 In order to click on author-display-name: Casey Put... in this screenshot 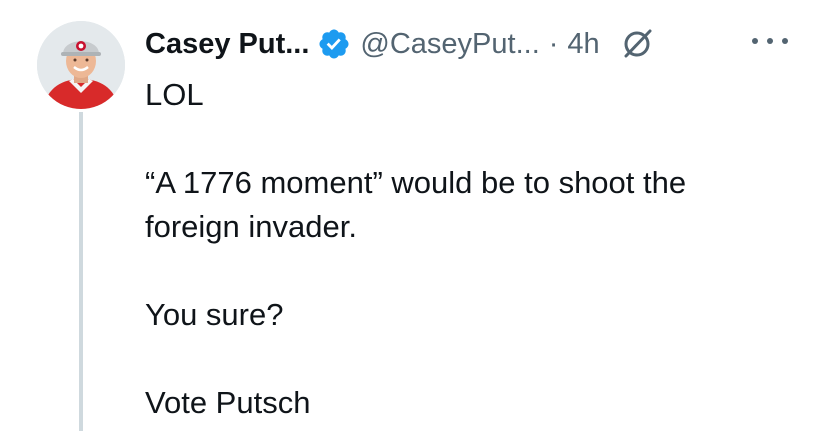, I will do `click(227, 44)`.